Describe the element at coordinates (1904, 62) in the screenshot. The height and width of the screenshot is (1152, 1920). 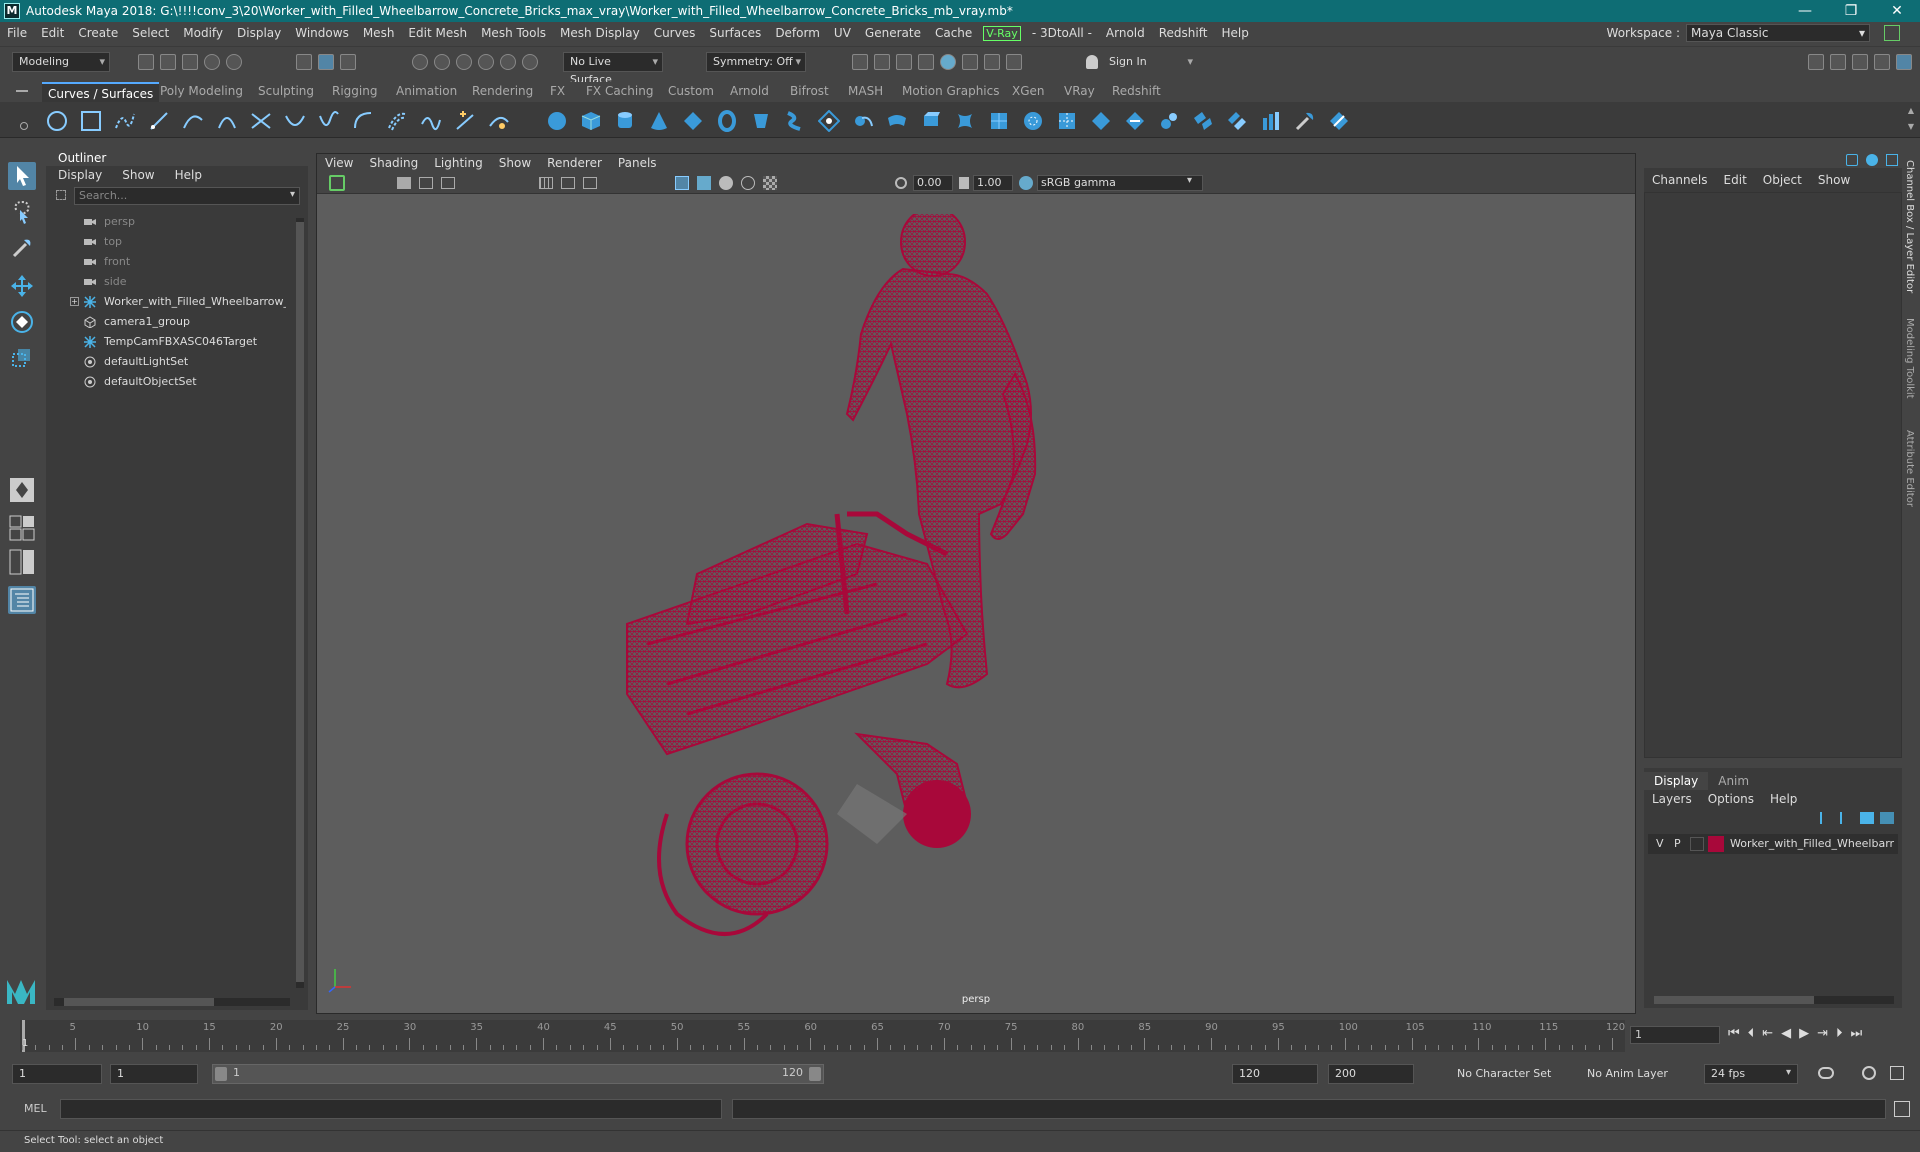
I see `layer-editor-toggle-icon` at that location.